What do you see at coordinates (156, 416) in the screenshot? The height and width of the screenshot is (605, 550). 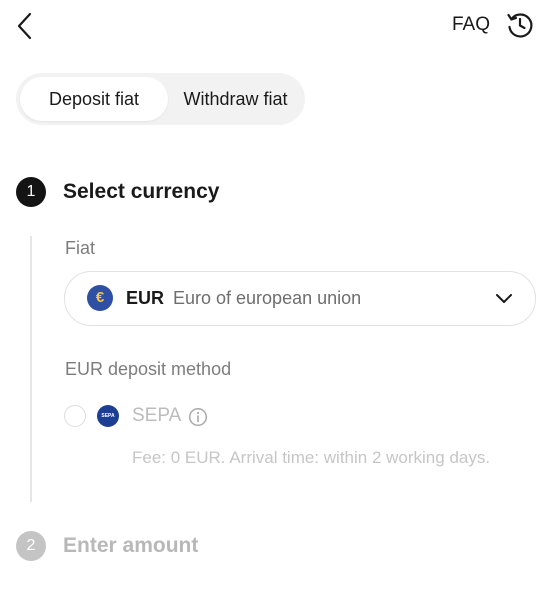 I see `sepa-option-label: SEPA` at bounding box center [156, 416].